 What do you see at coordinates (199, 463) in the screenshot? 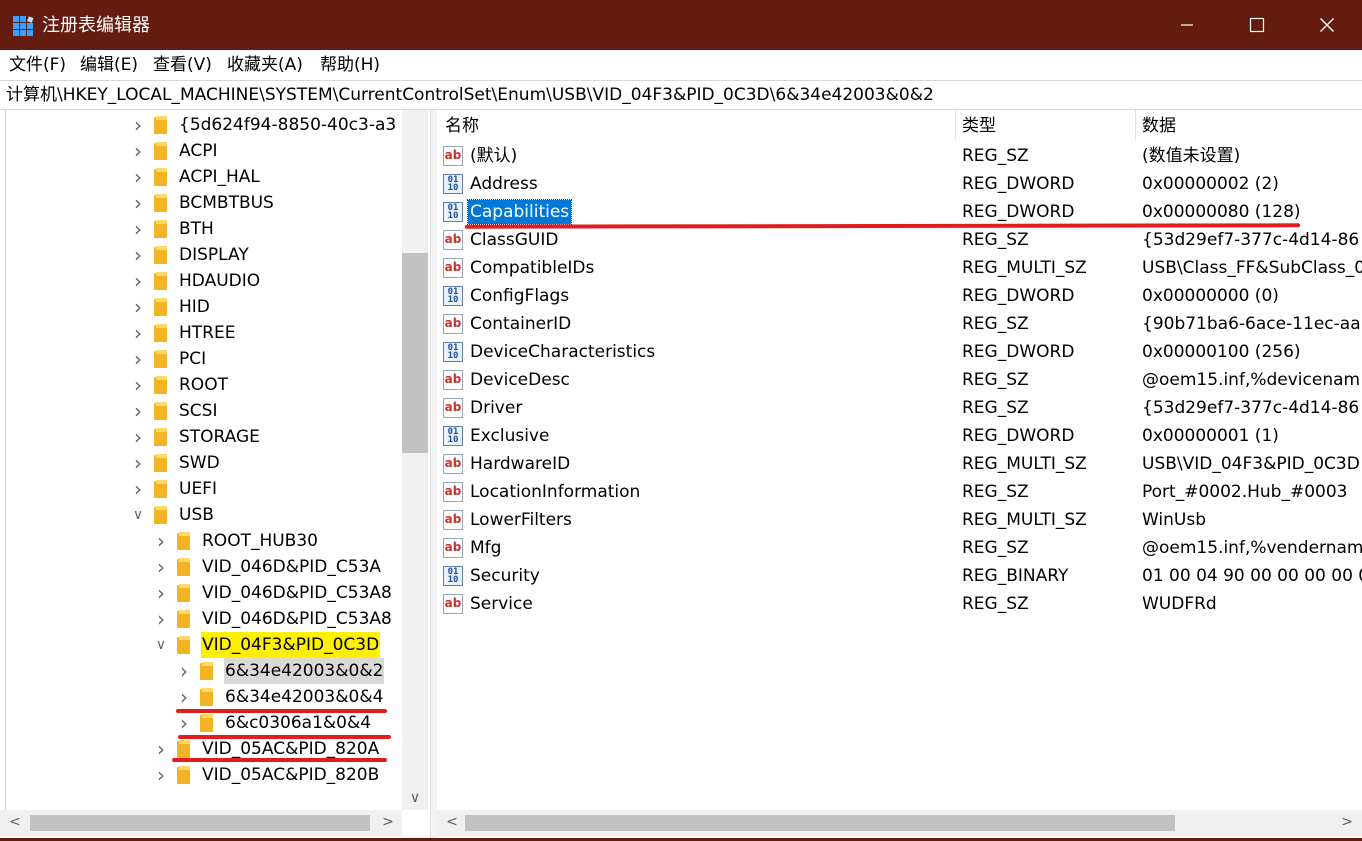
I see `tree-item-label: SWD` at bounding box center [199, 463].